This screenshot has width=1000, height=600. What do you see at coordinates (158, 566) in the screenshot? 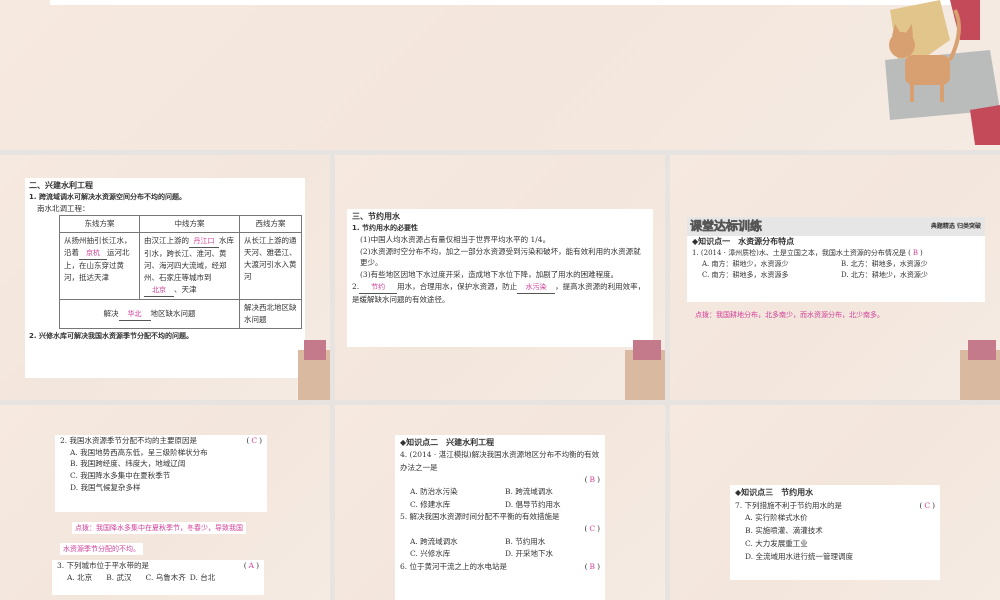
I see `question-3: 3. 下列城市位于平水带的是(A)` at bounding box center [158, 566].